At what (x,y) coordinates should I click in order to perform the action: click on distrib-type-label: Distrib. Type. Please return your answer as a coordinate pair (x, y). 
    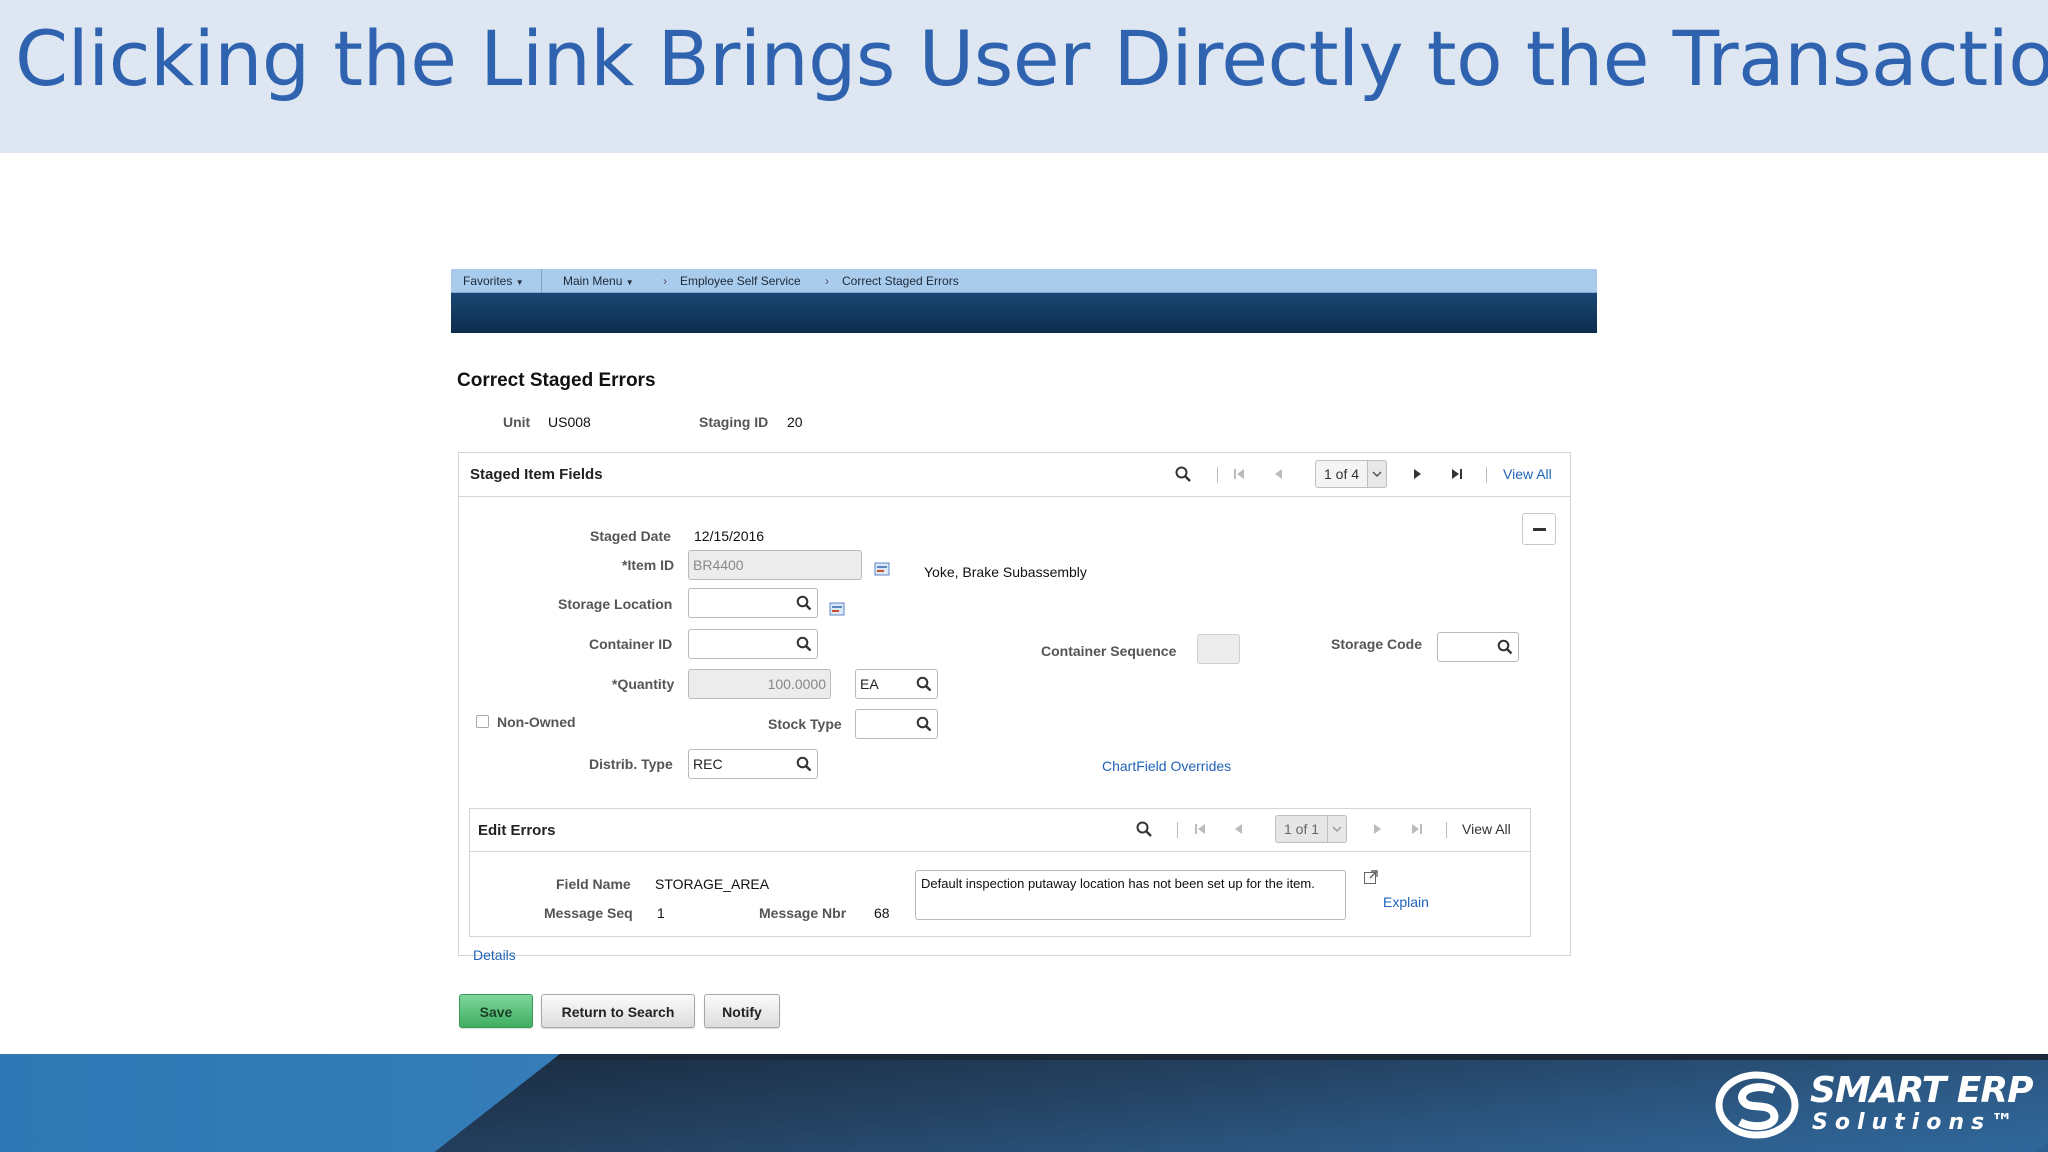
    Looking at the image, I should click on (631, 764).